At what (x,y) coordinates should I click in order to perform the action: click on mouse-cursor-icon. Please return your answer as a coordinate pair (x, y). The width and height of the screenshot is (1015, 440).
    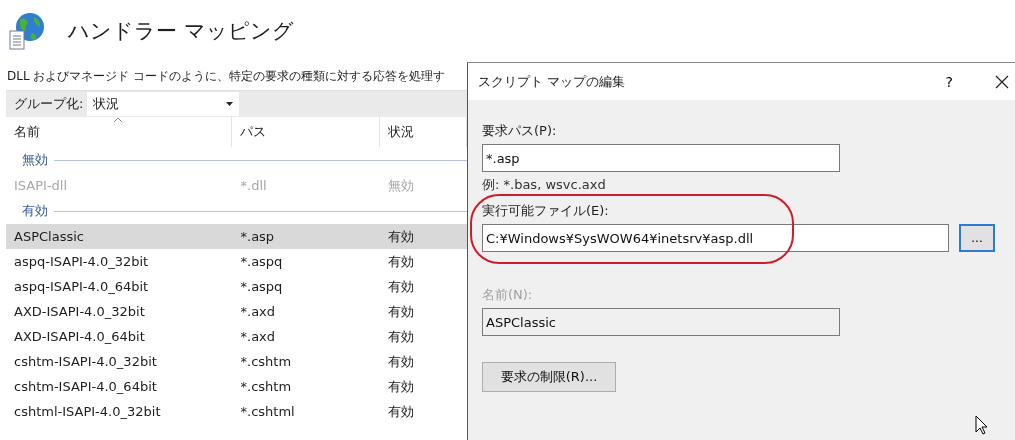
    Looking at the image, I should click on (982, 425).